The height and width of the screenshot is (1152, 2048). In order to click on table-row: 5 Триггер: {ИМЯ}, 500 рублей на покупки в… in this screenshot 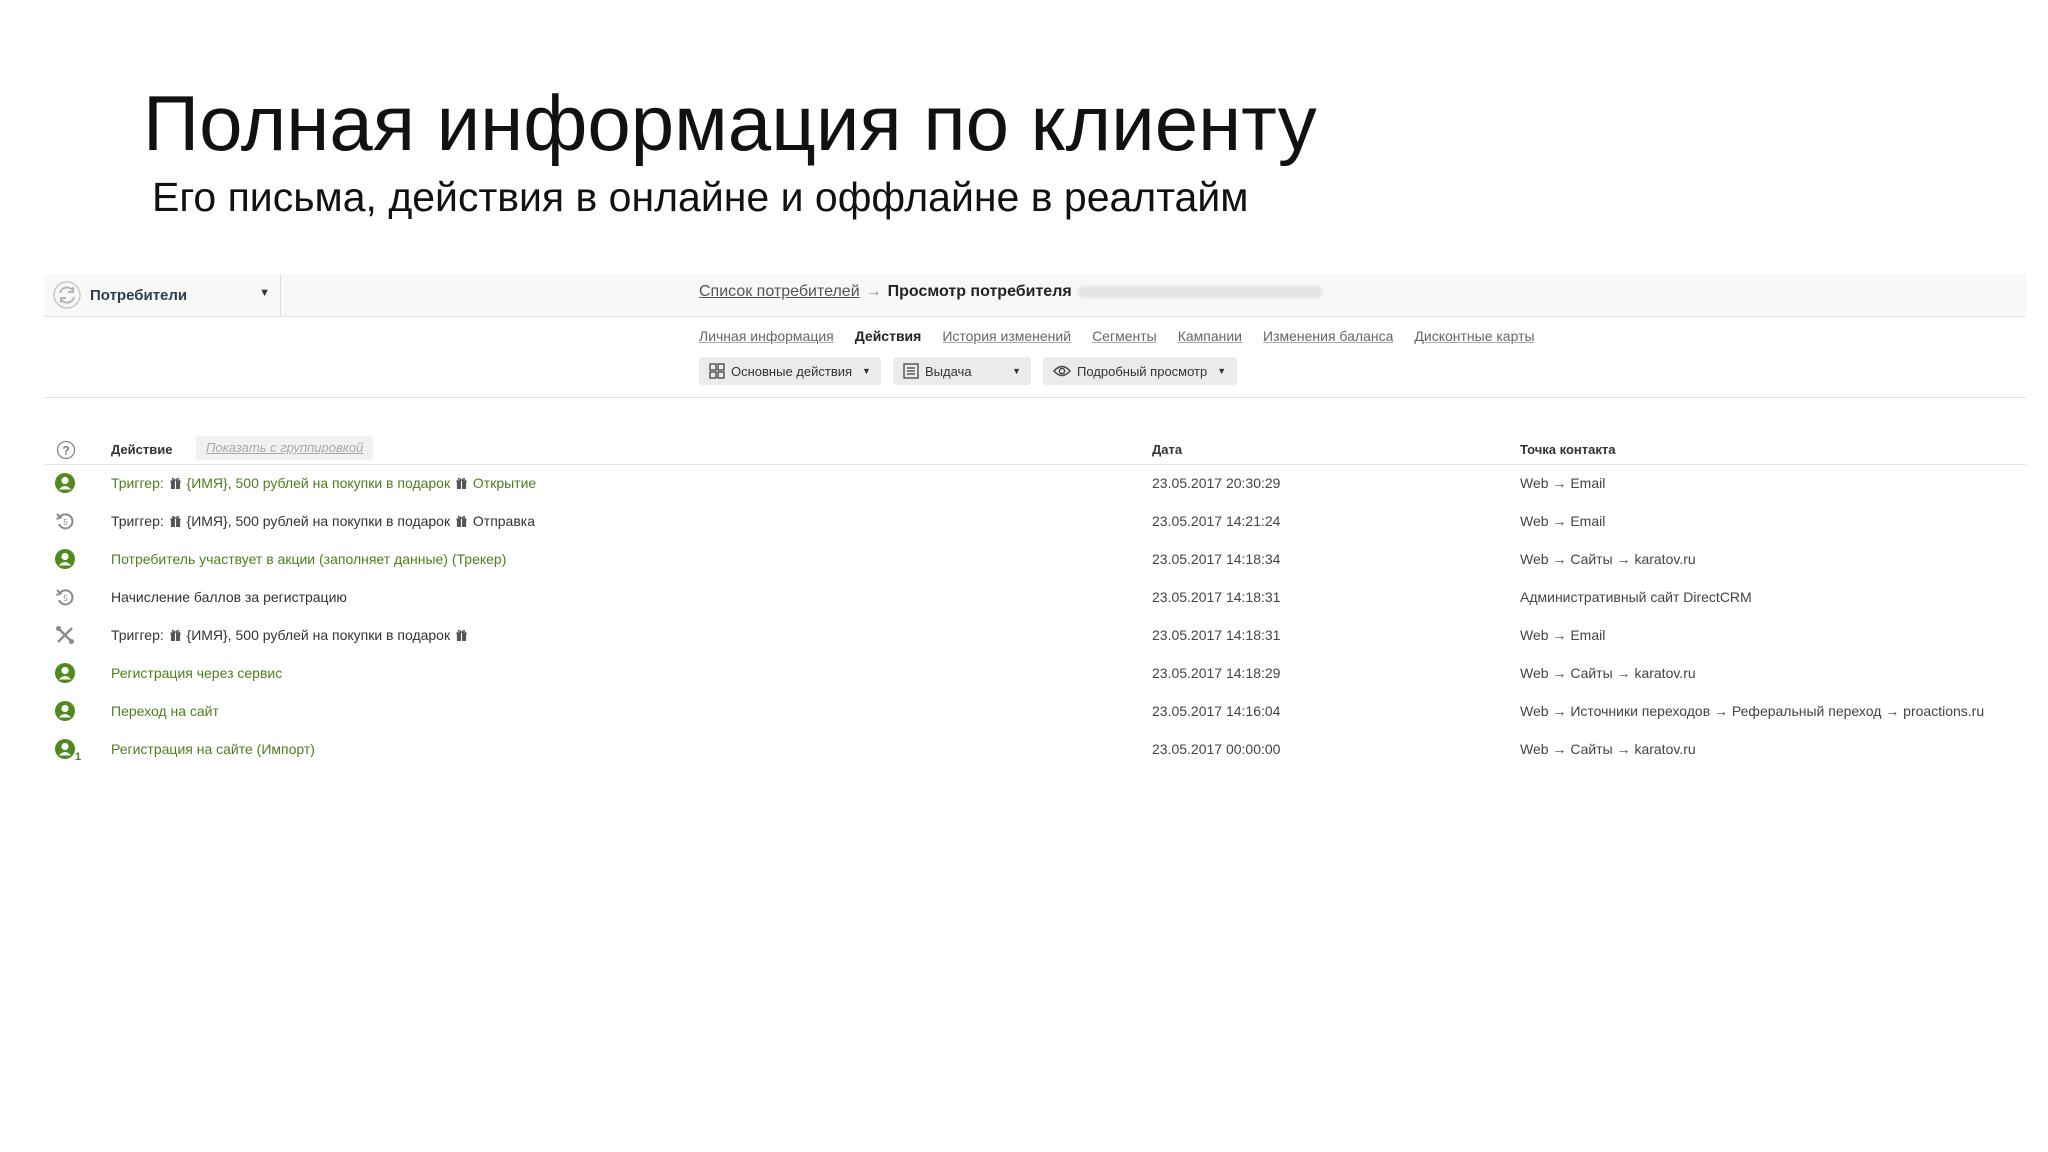, I will do `click(1035, 521)`.